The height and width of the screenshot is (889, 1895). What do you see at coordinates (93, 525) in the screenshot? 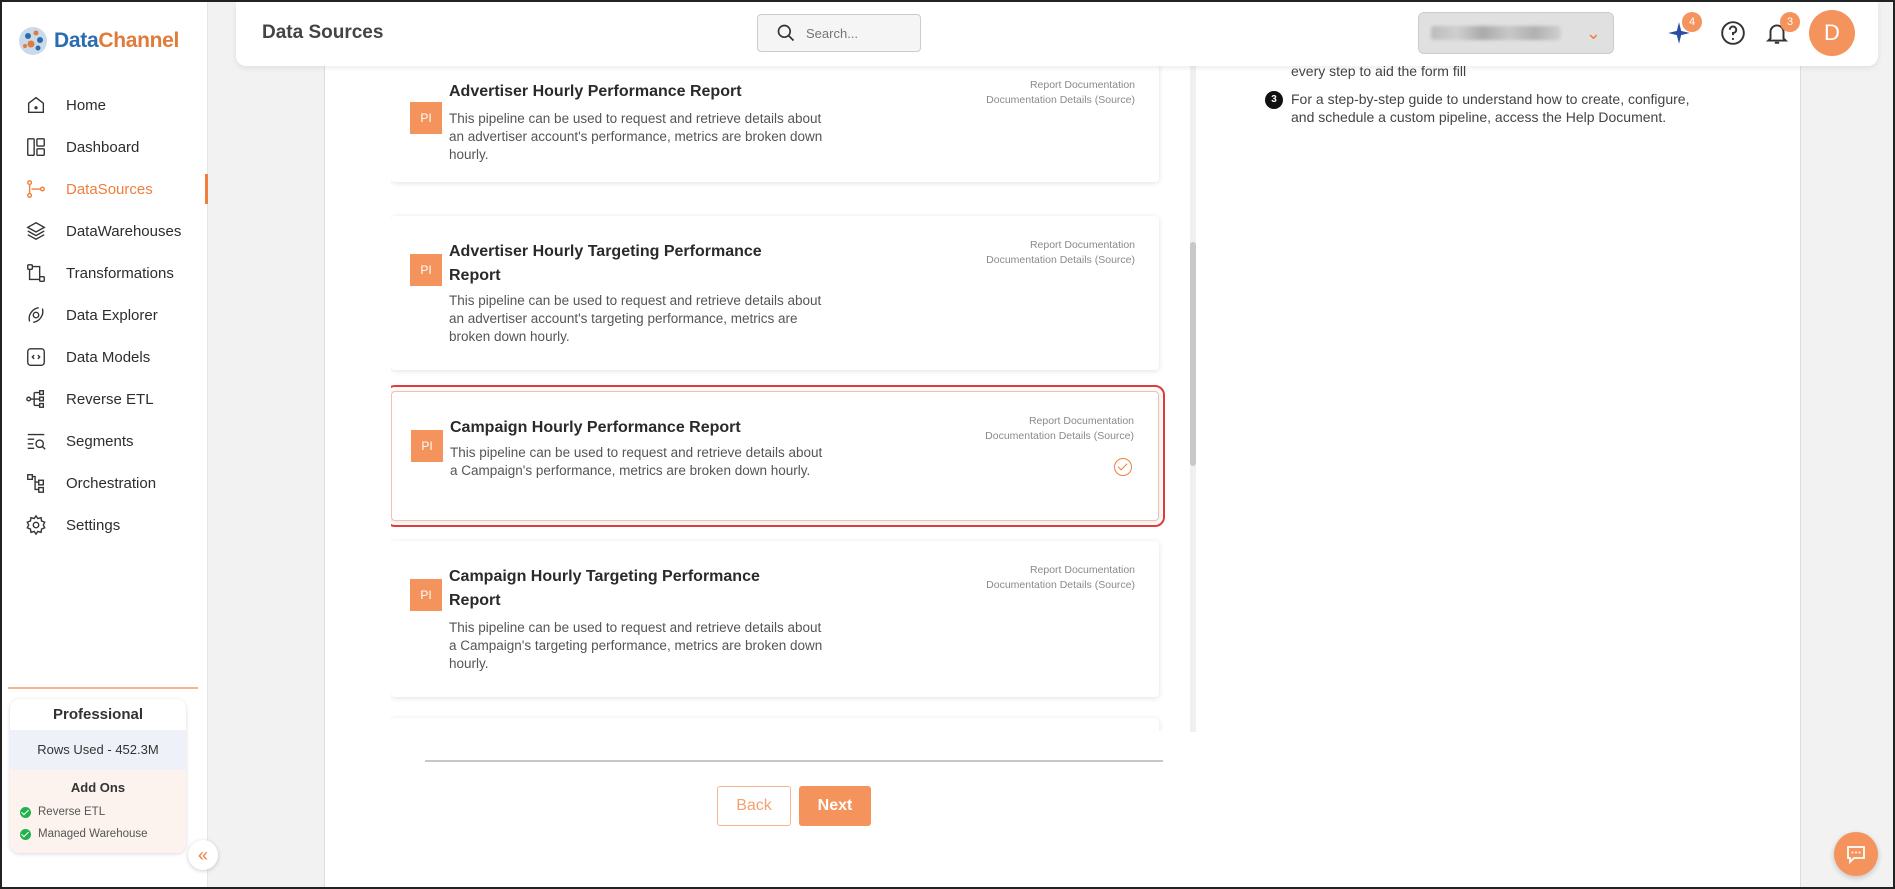
I see `sidebar-item-label: Settings` at bounding box center [93, 525].